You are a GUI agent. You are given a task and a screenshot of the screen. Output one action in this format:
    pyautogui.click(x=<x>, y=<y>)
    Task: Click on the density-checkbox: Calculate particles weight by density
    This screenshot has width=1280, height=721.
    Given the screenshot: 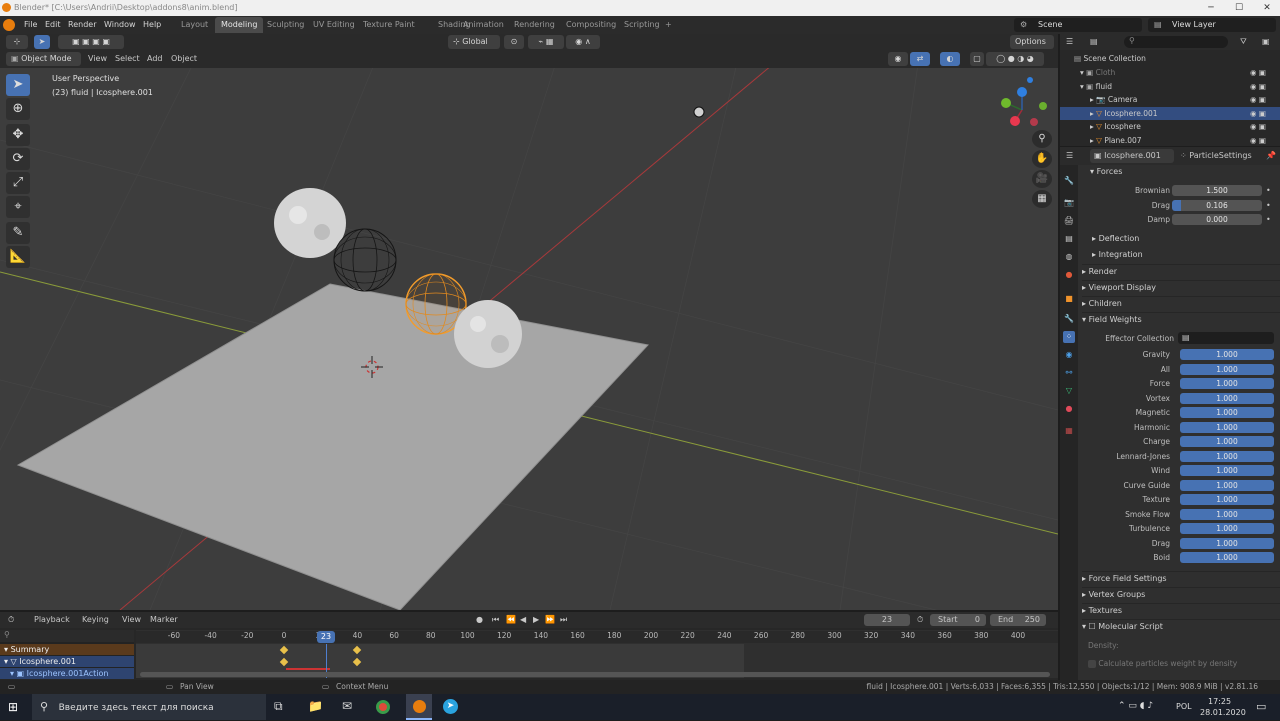 What is the action you would take?
    pyautogui.click(x=1162, y=663)
    